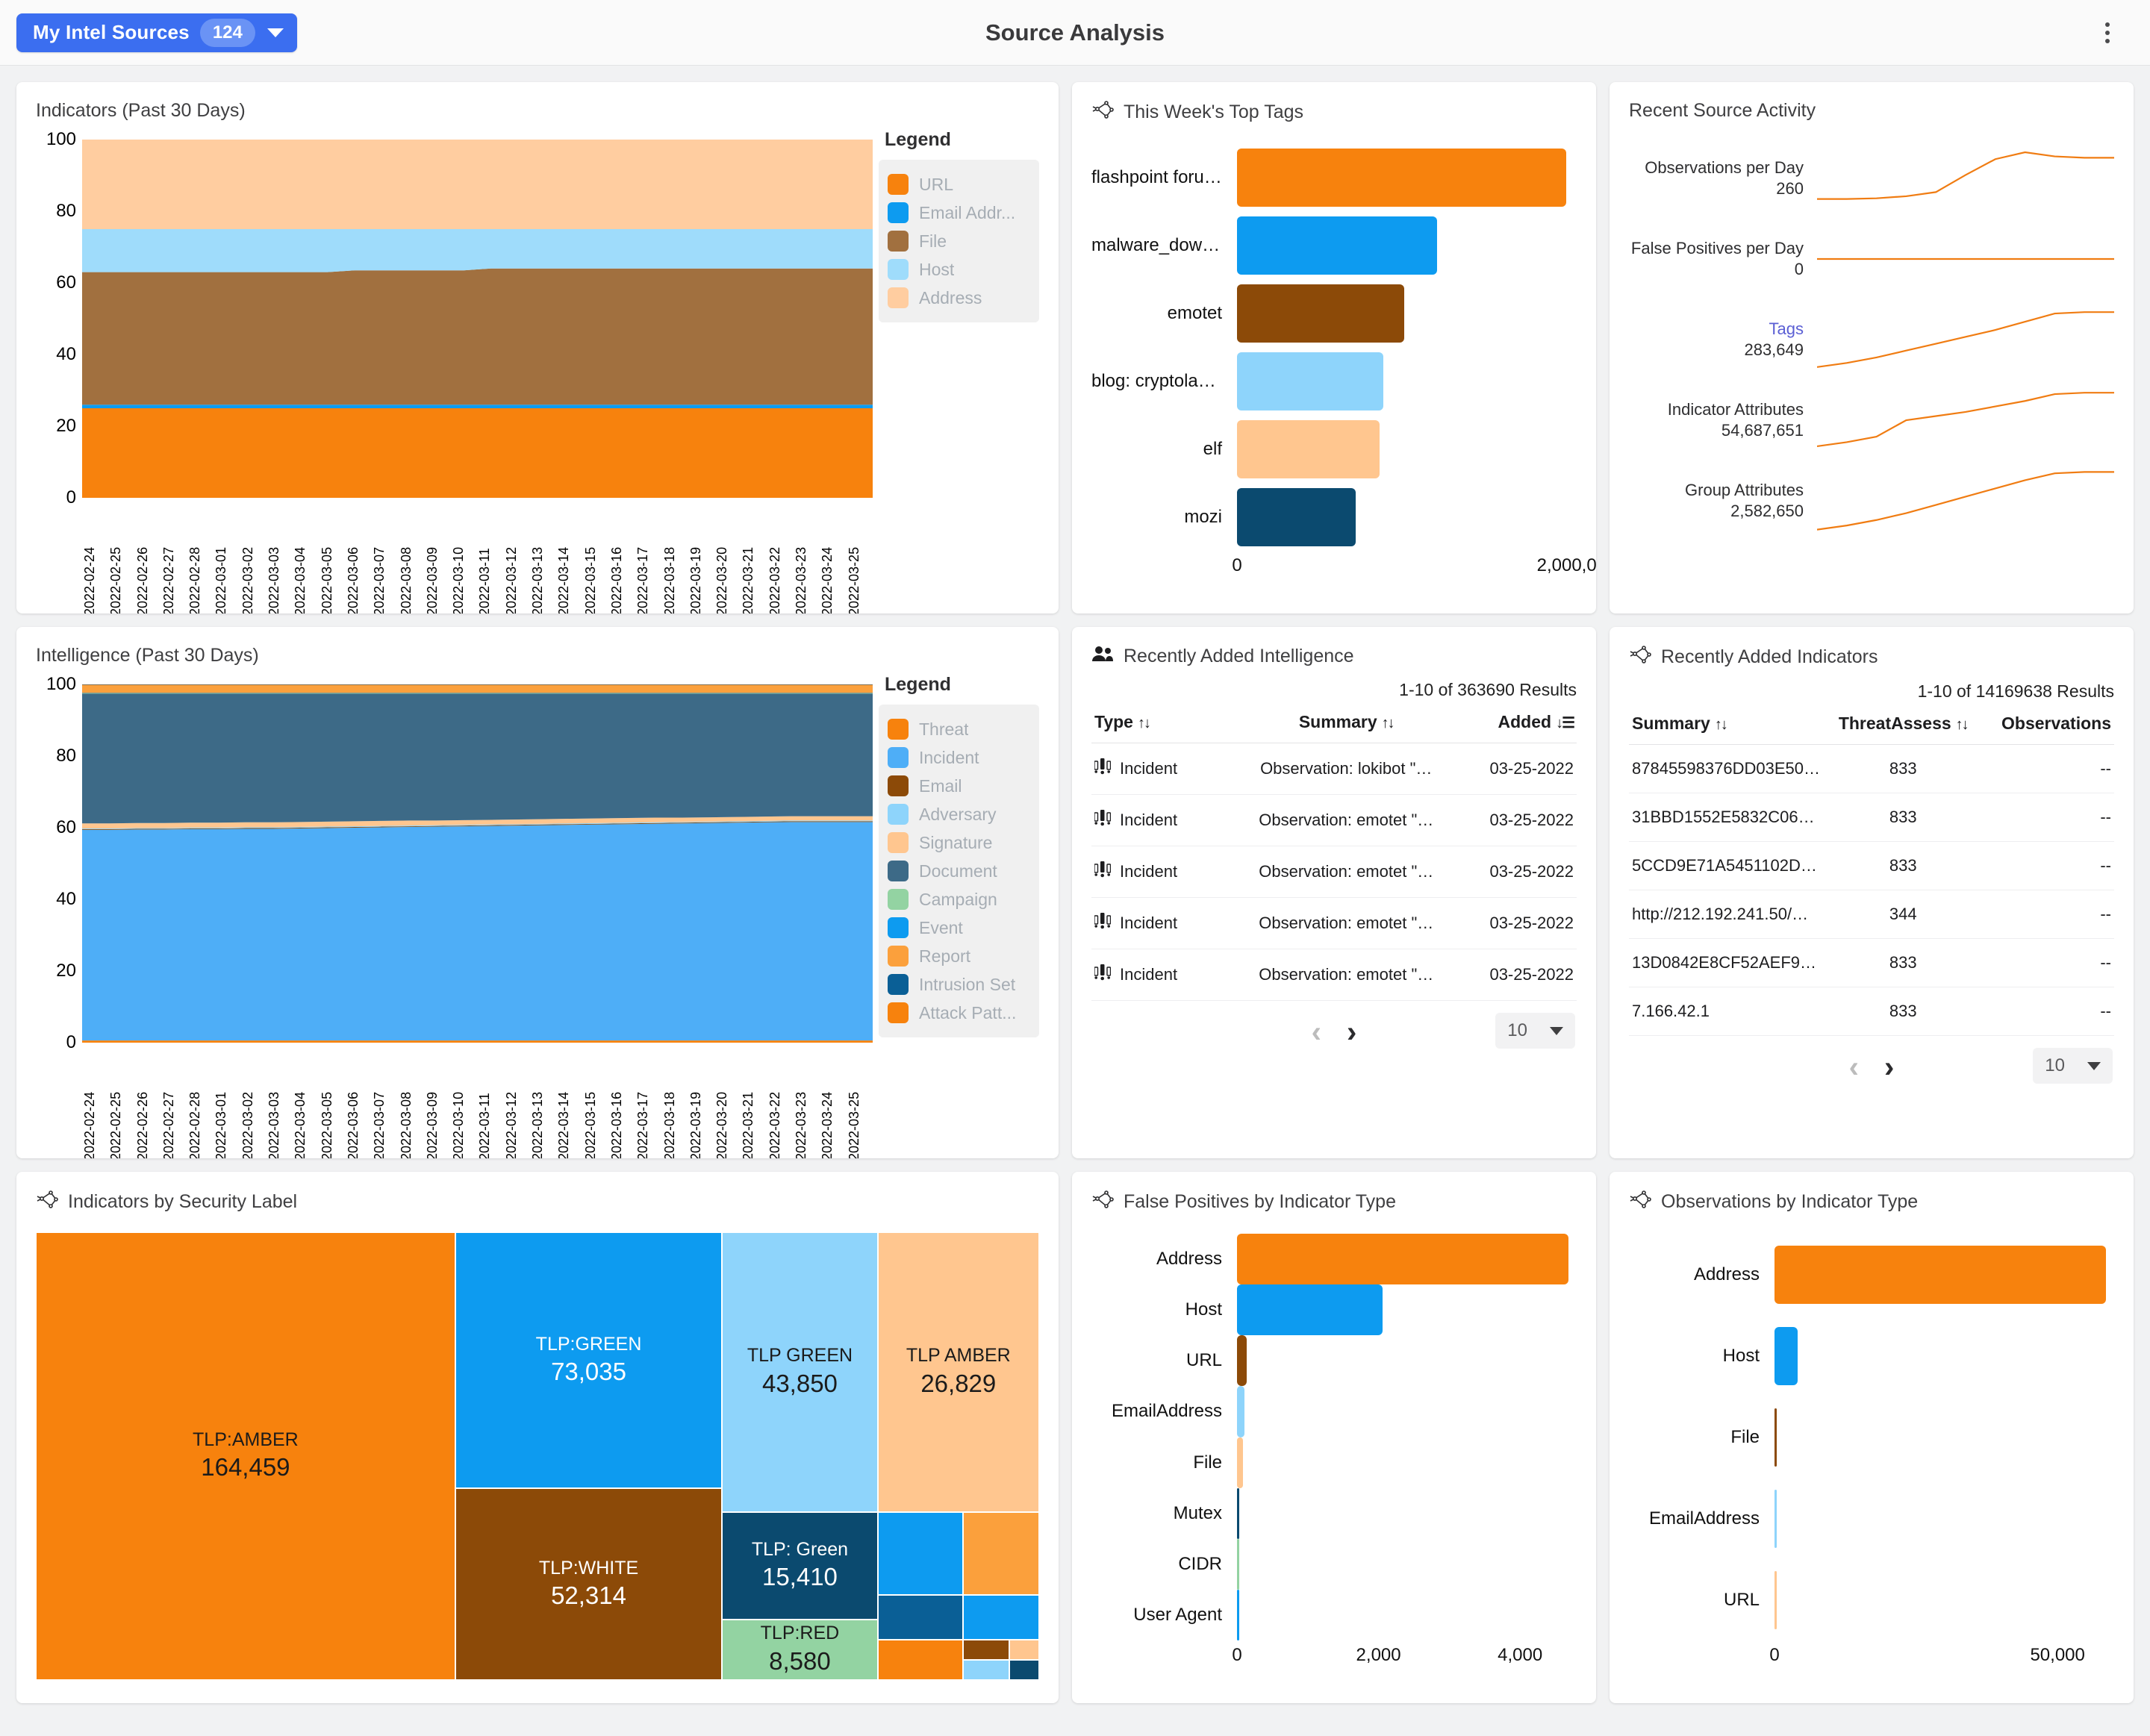  What do you see at coordinates (959, 985) in the screenshot?
I see `legend-item-intrusion-set: Intrusion Set` at bounding box center [959, 985].